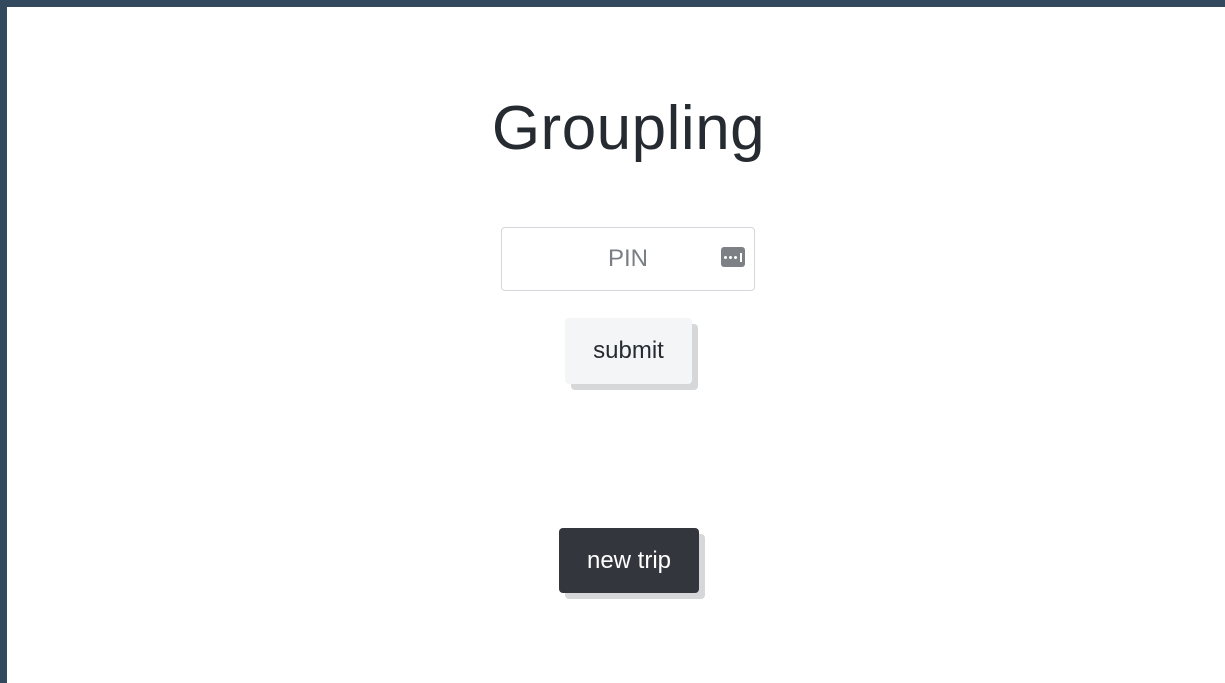 The image size is (1225, 683). Describe the element at coordinates (733, 257) in the screenshot. I see `password-key-icon` at that location.